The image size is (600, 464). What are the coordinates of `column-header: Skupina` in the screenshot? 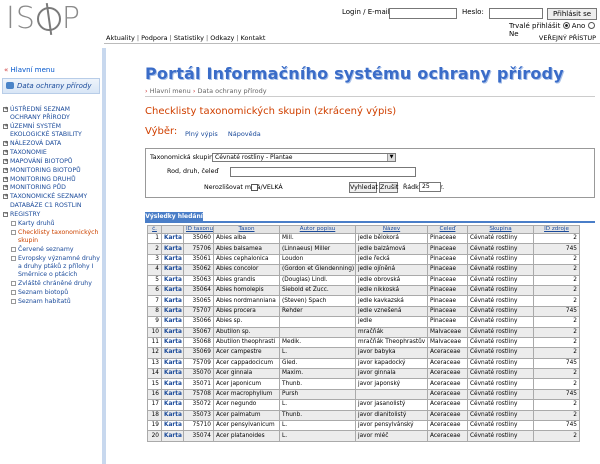 It's located at (500, 229).